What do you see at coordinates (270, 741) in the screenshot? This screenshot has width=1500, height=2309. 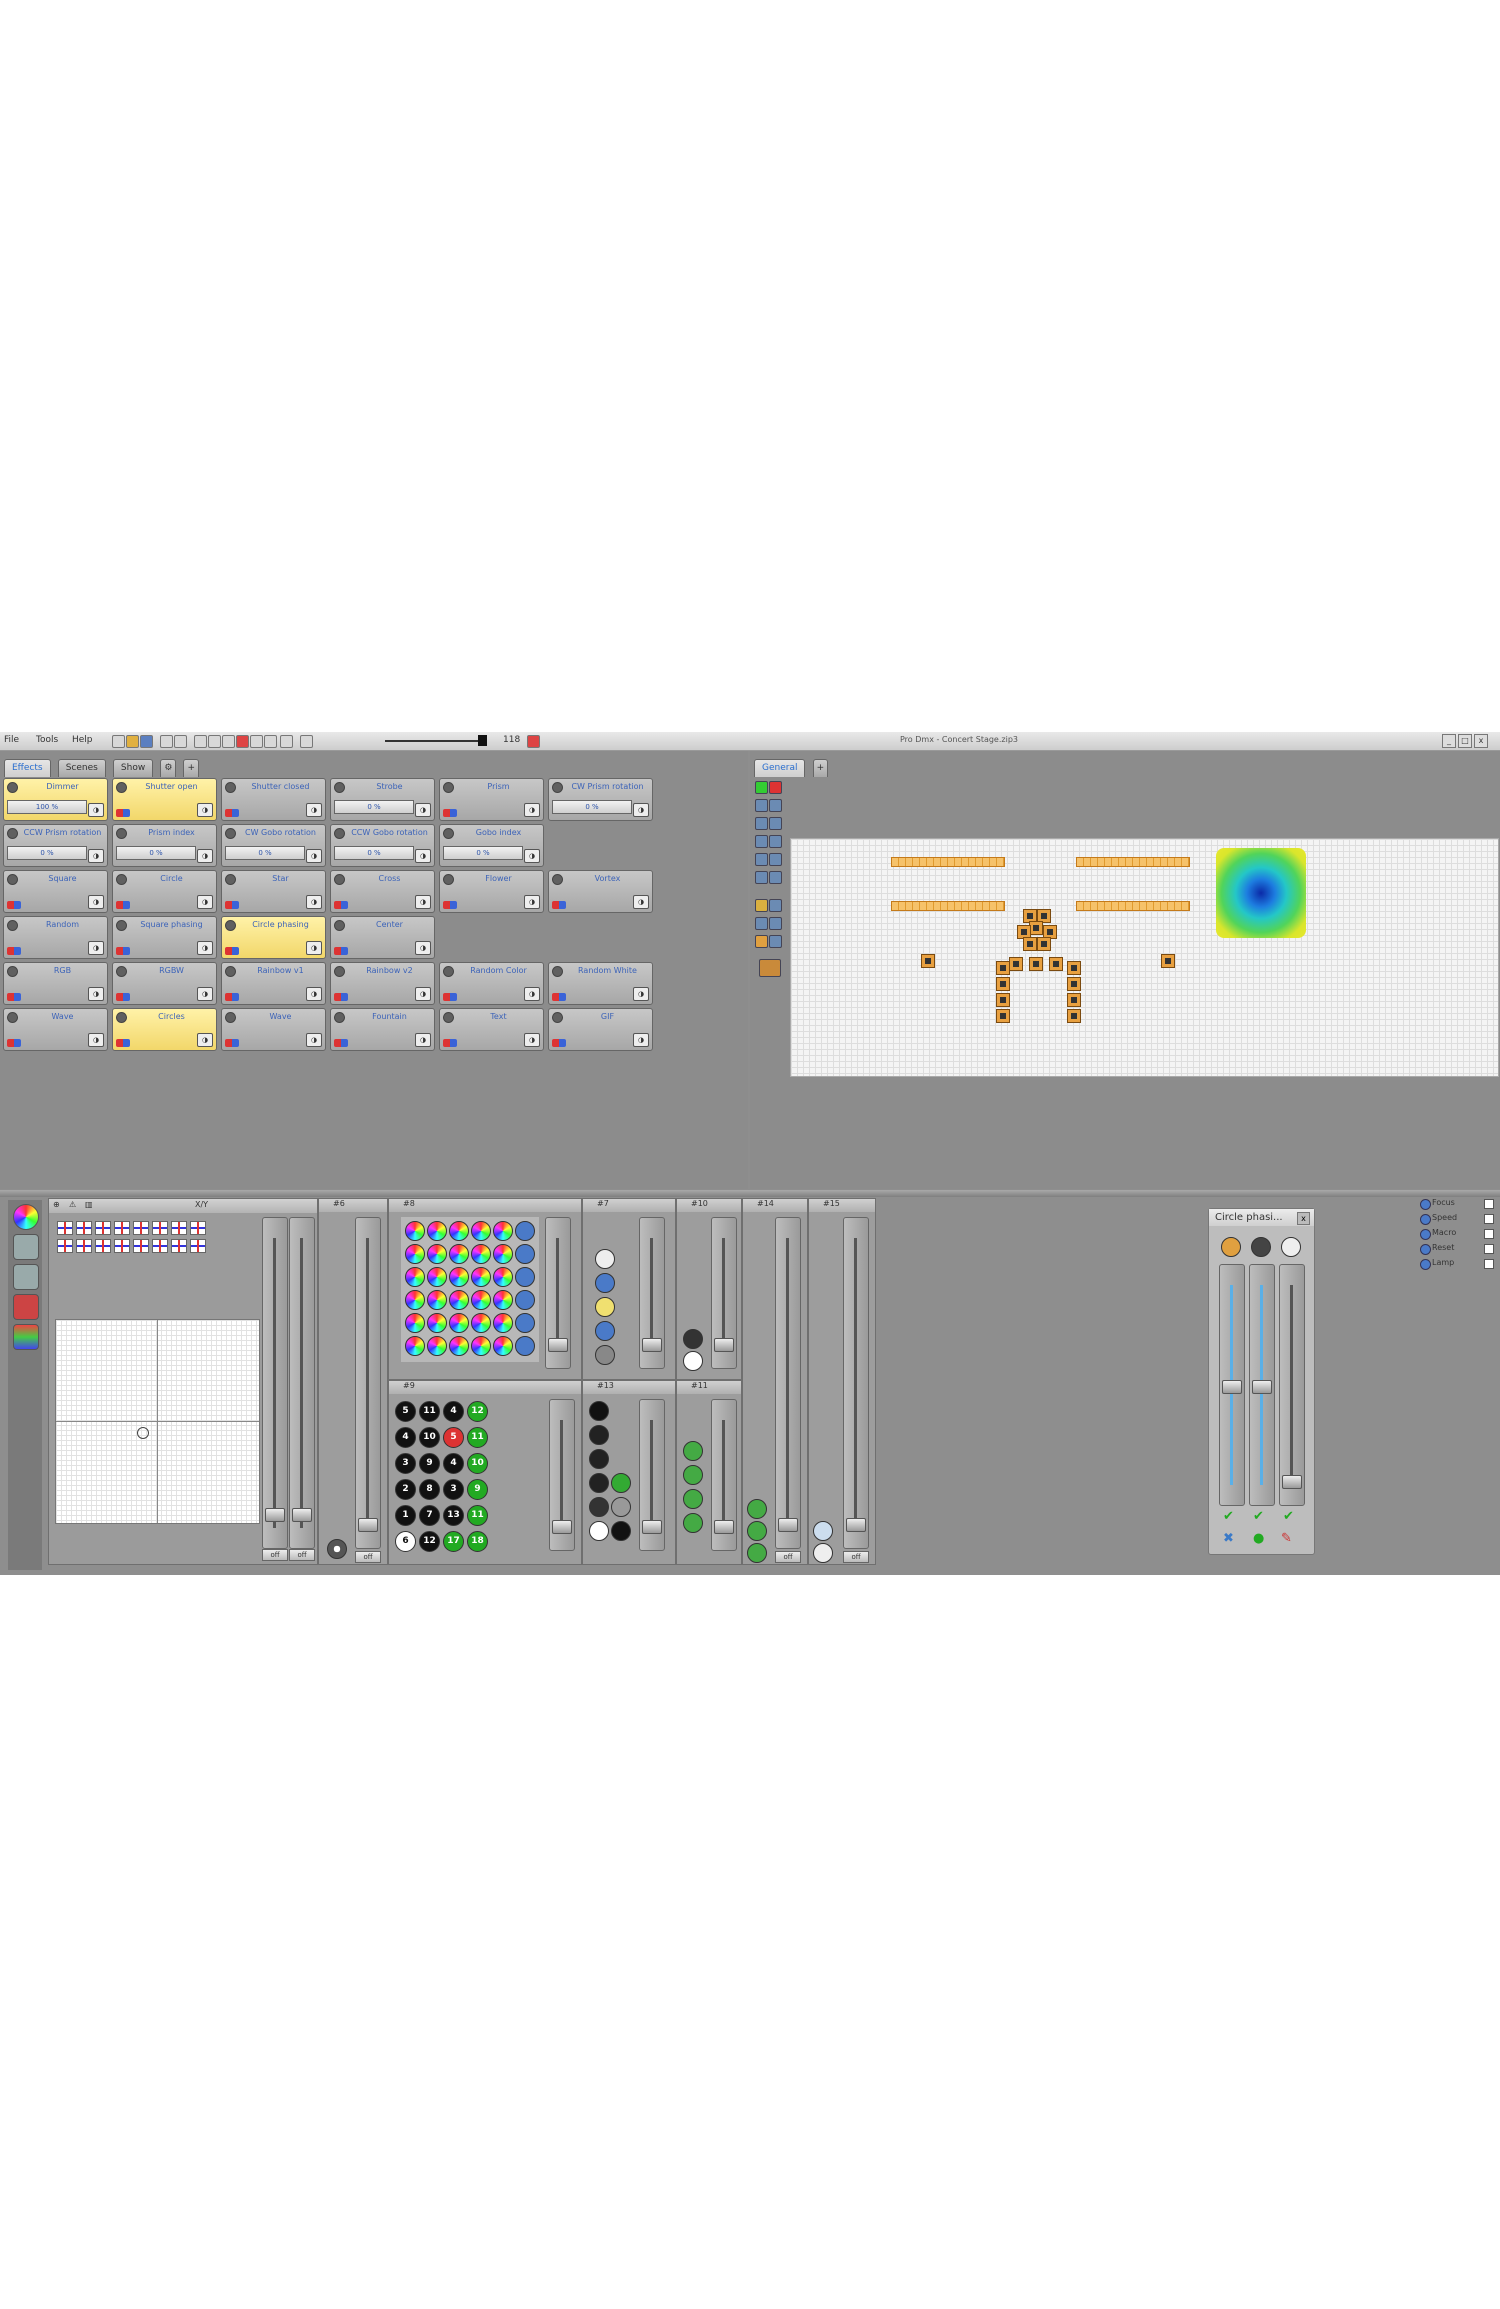 I see `midi-icon` at bounding box center [270, 741].